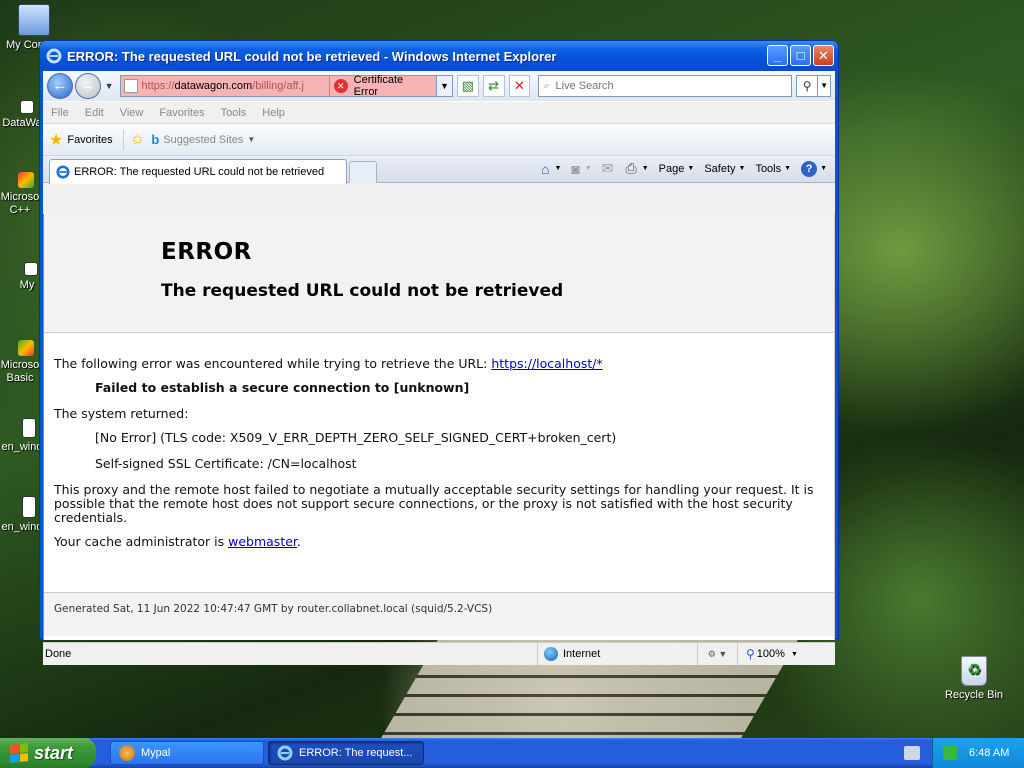  I want to click on page-menu-button: Page ▼, so click(677, 169).